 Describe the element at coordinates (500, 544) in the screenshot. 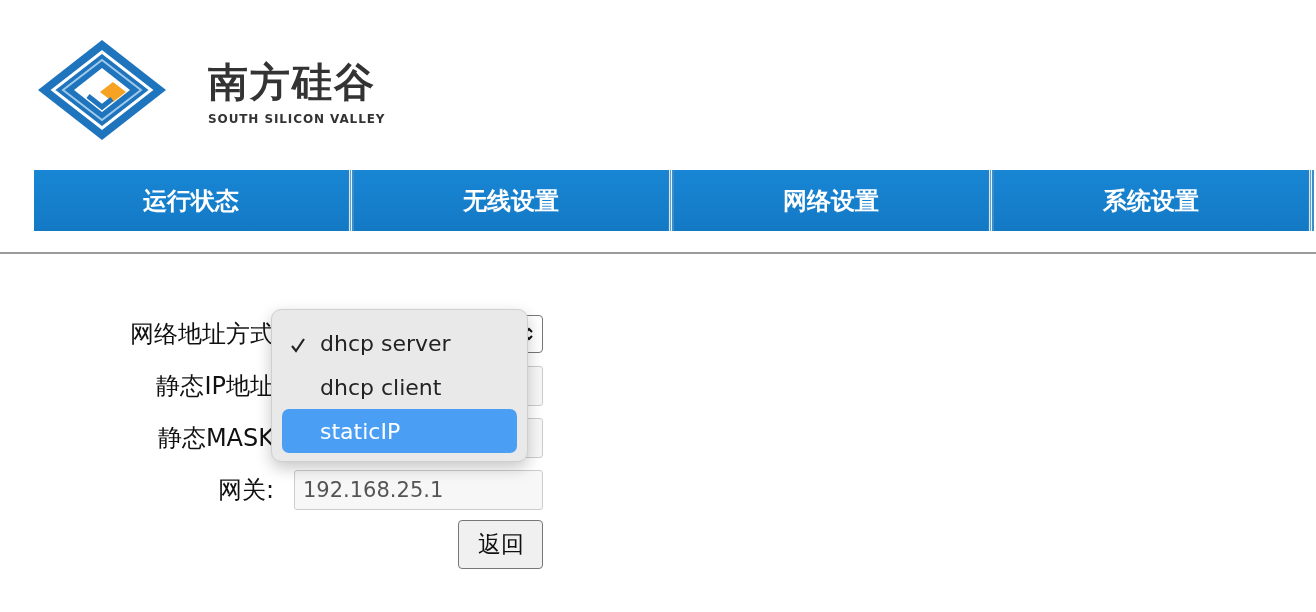

I see `back-button: 返回` at that location.